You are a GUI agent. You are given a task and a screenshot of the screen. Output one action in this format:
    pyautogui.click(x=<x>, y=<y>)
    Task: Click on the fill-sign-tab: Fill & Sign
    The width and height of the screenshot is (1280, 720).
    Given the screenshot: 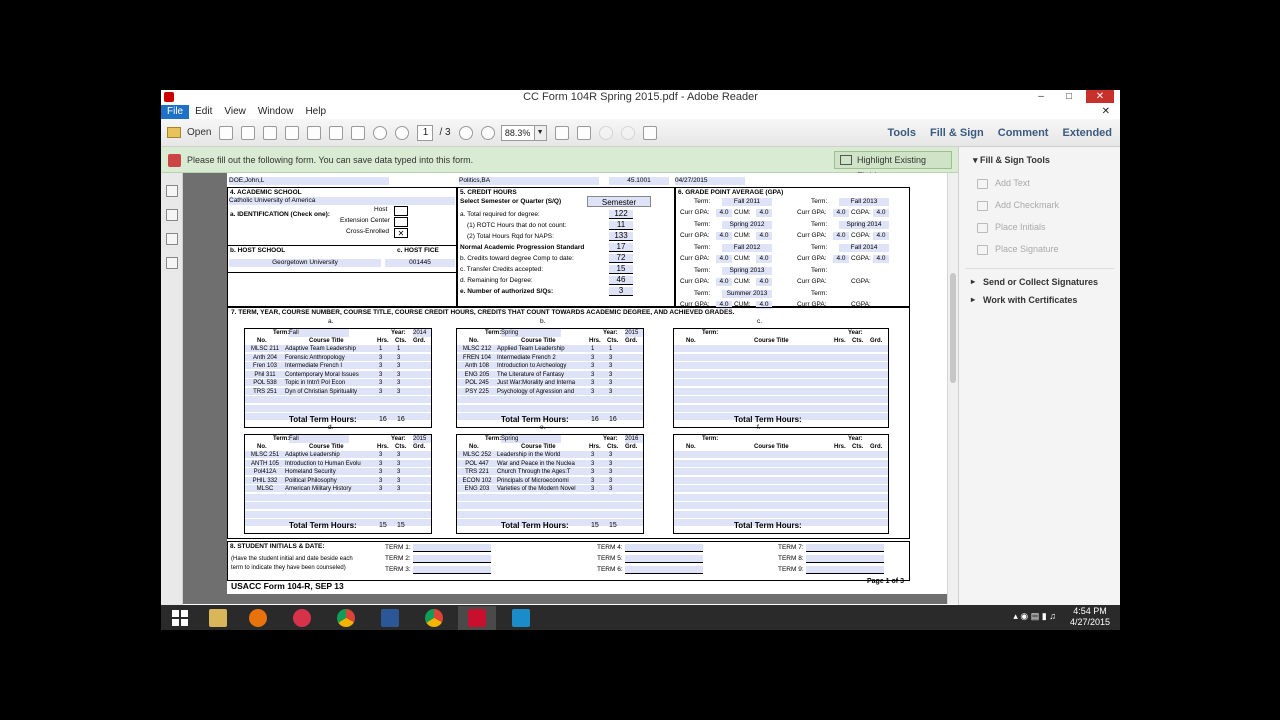 What is the action you would take?
    pyautogui.click(x=957, y=133)
    